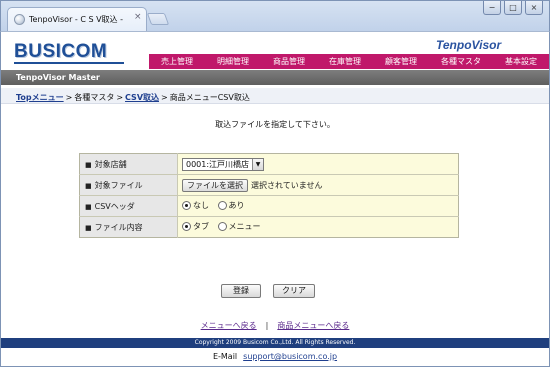 Image resolution: width=550 pixels, height=367 pixels. What do you see at coordinates (521, 61) in the screenshot?
I see `nav-item-settings: 基本設定` at bounding box center [521, 61].